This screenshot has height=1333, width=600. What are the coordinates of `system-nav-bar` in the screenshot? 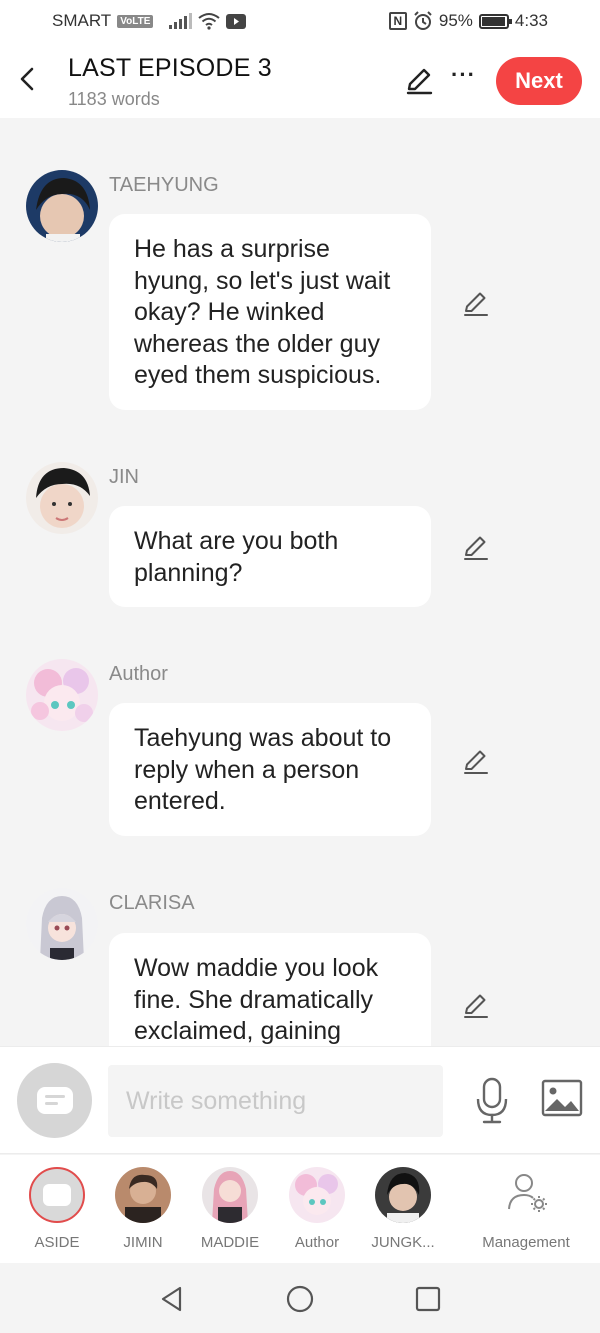 It's located at (300, 1298).